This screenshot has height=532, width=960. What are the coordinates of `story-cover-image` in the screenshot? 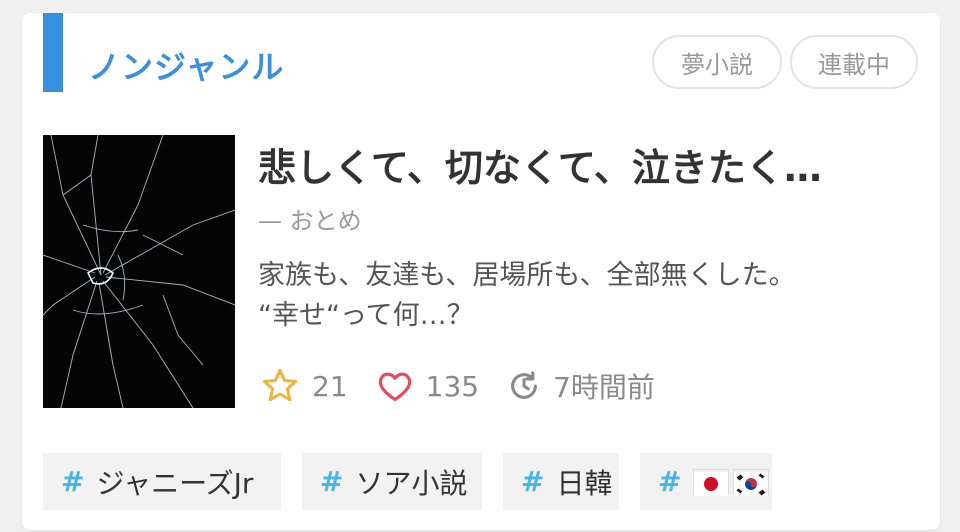 It's located at (139, 271).